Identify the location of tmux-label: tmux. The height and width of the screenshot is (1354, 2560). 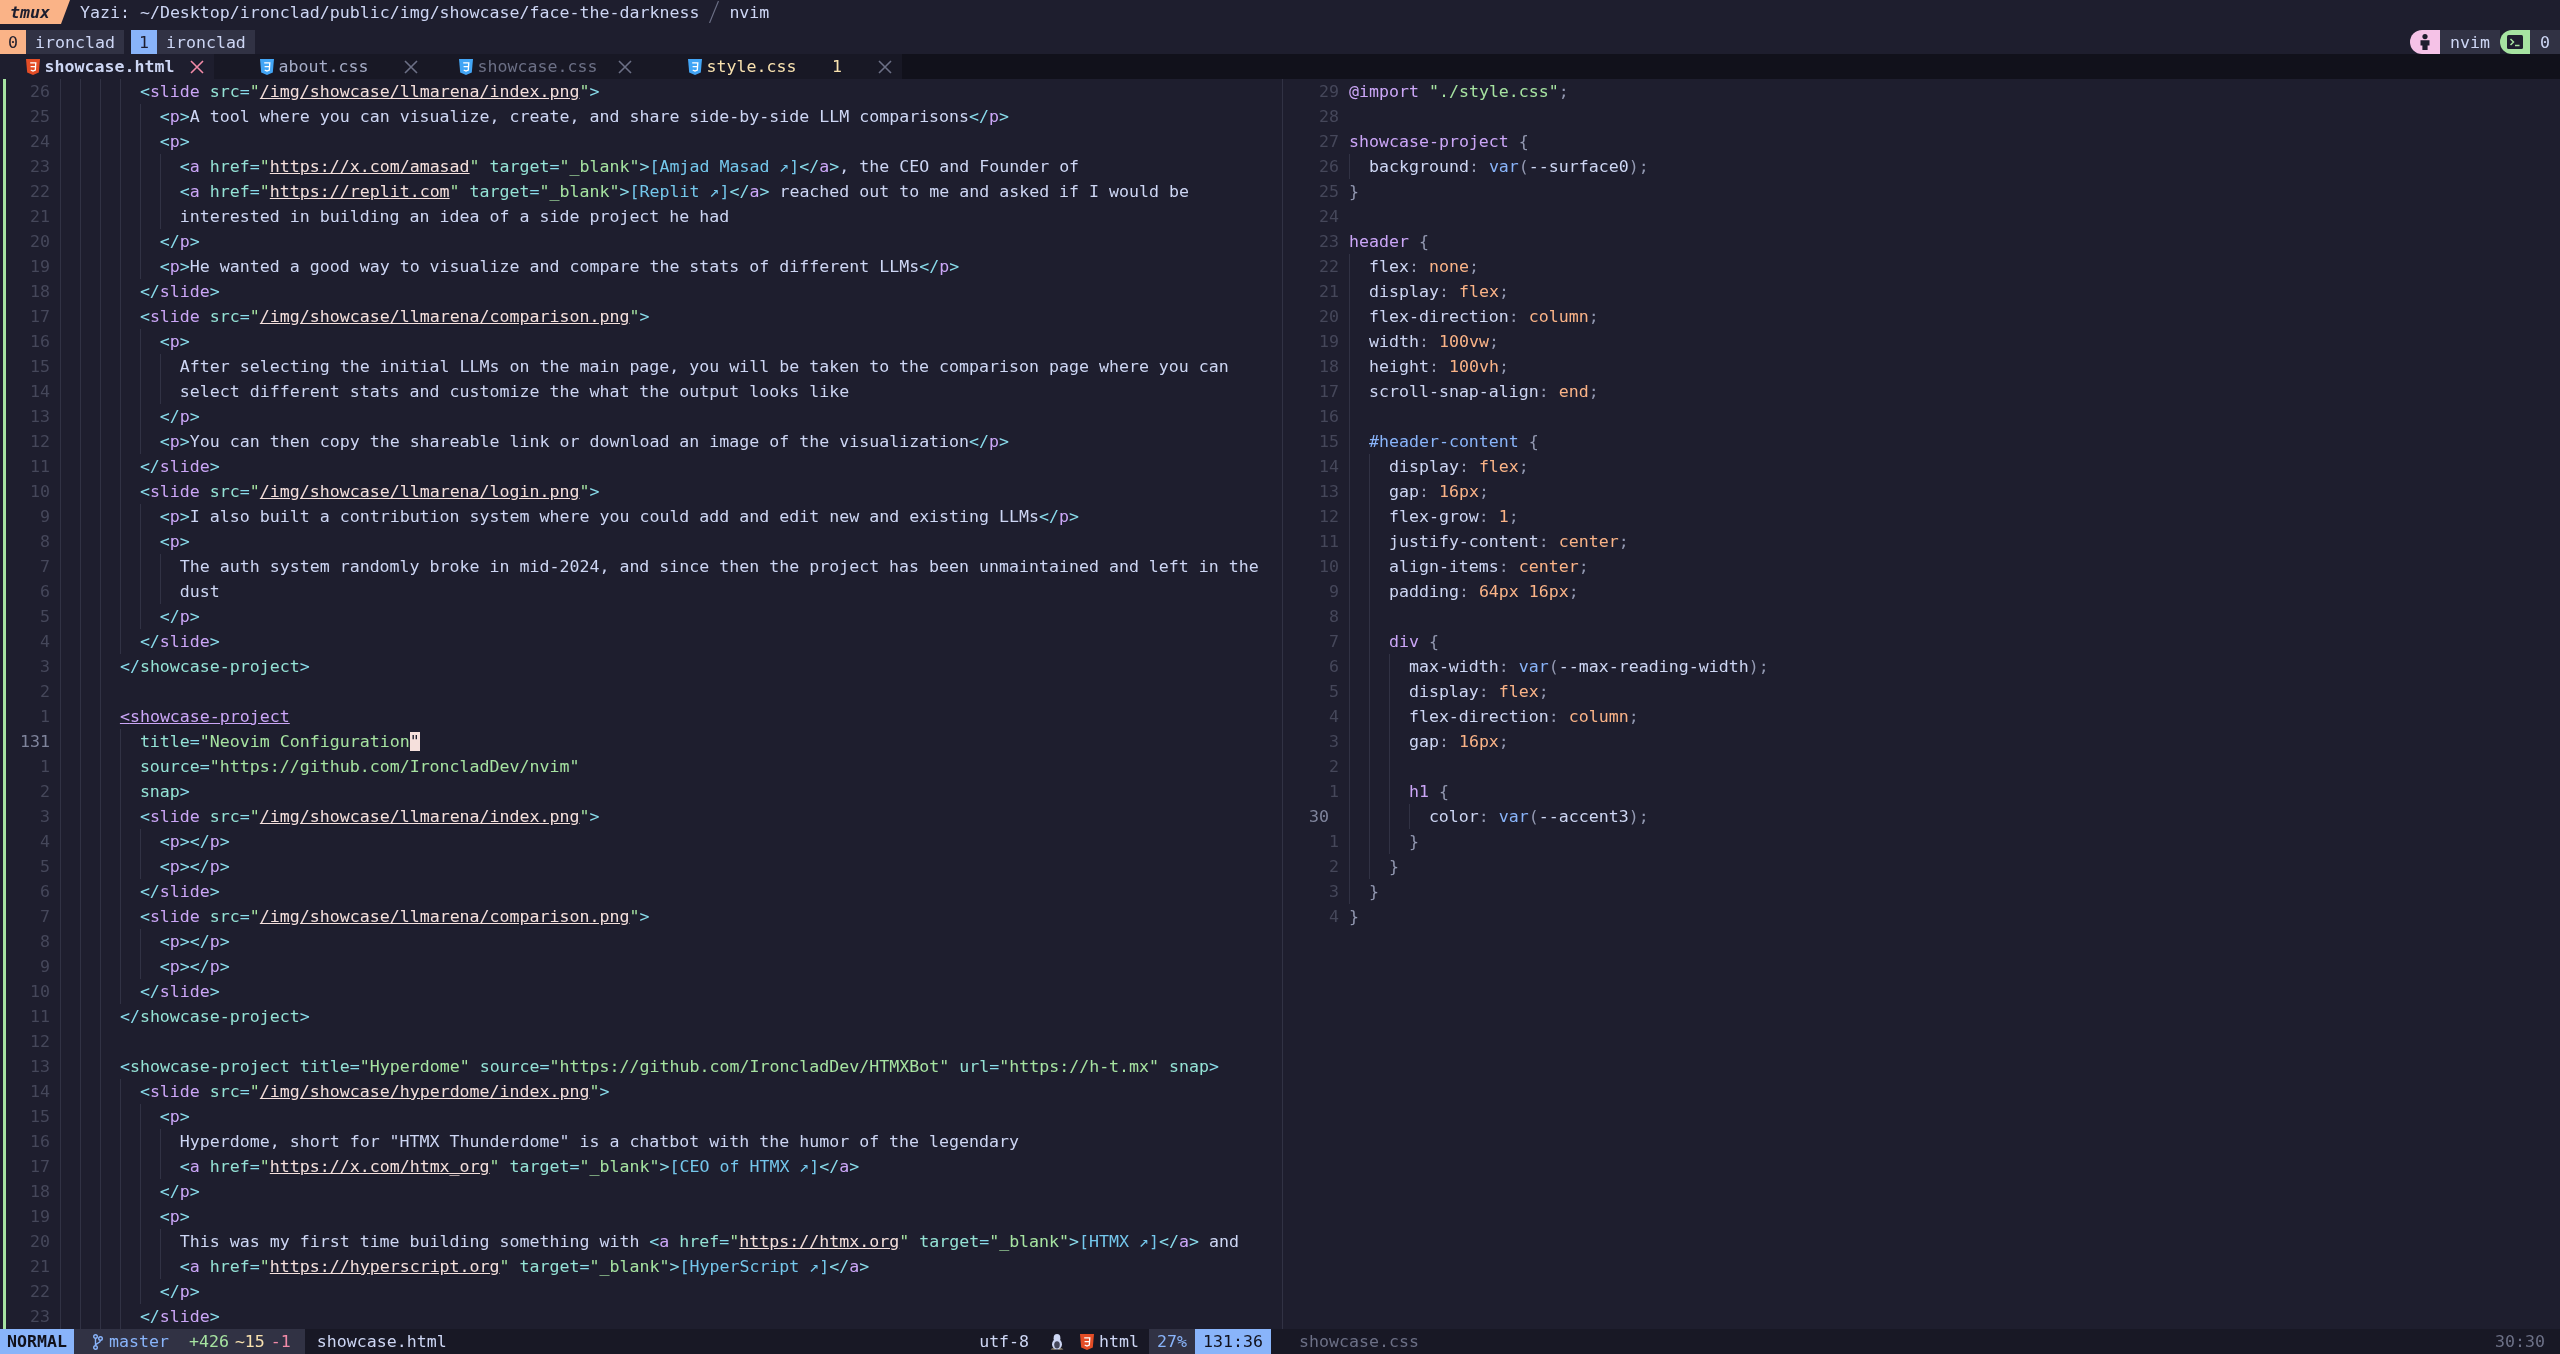
(35, 12).